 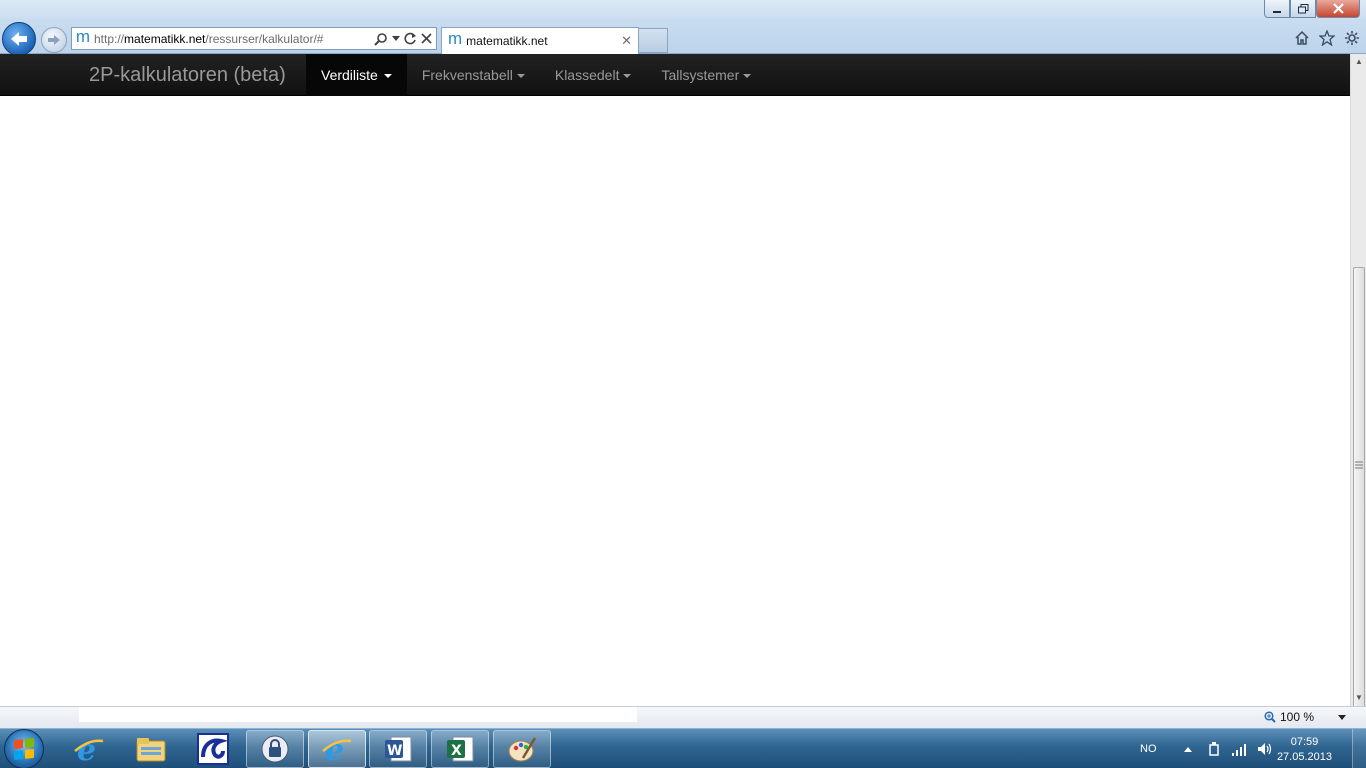 What do you see at coordinates (1358, 698) in the screenshot?
I see `scroll-down-arrow-icon: ▼` at bounding box center [1358, 698].